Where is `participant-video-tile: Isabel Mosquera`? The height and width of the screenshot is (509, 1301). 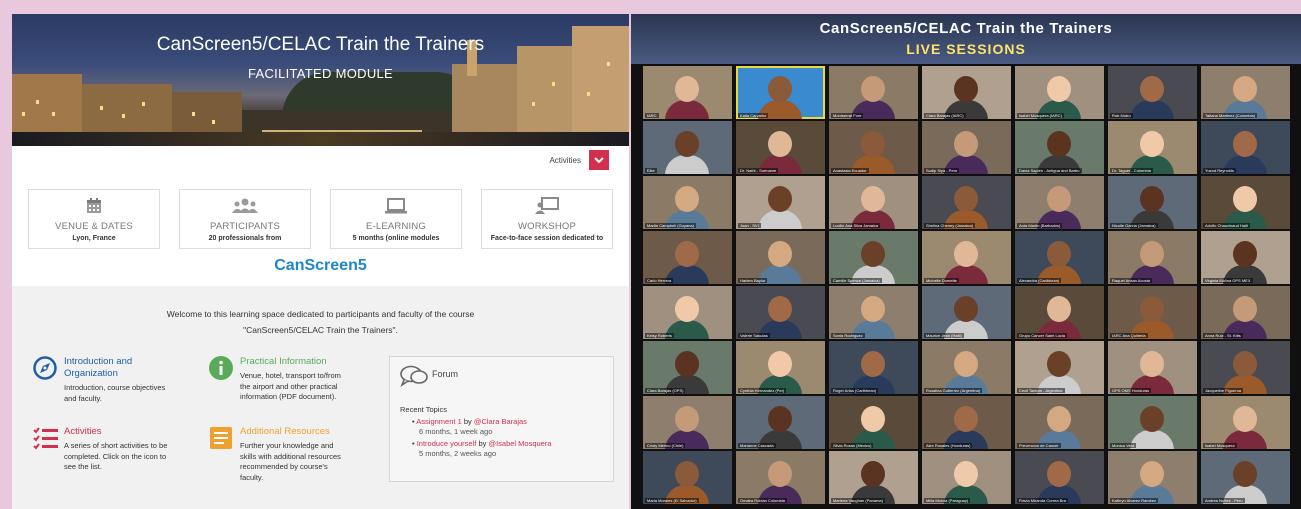 participant-video-tile: Isabel Mosquera is located at coordinates (1245, 422).